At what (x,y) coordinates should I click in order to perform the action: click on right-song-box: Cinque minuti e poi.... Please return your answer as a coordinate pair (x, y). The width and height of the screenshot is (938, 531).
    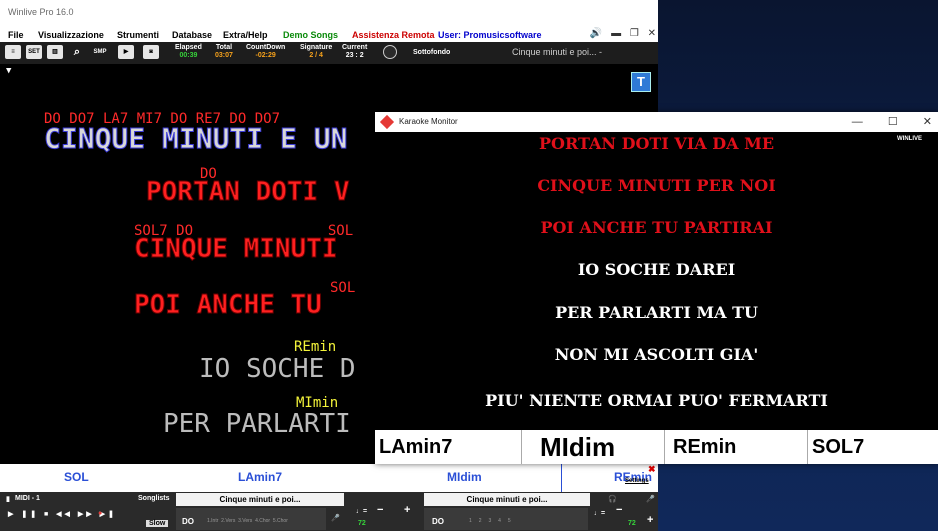
    Looking at the image, I should click on (507, 499).